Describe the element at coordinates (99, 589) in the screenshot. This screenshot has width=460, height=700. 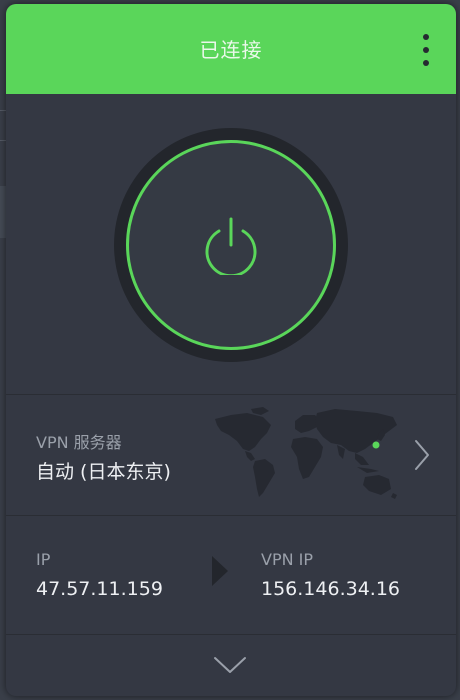
I see `local-ip-value: 47.57.11.159` at that location.